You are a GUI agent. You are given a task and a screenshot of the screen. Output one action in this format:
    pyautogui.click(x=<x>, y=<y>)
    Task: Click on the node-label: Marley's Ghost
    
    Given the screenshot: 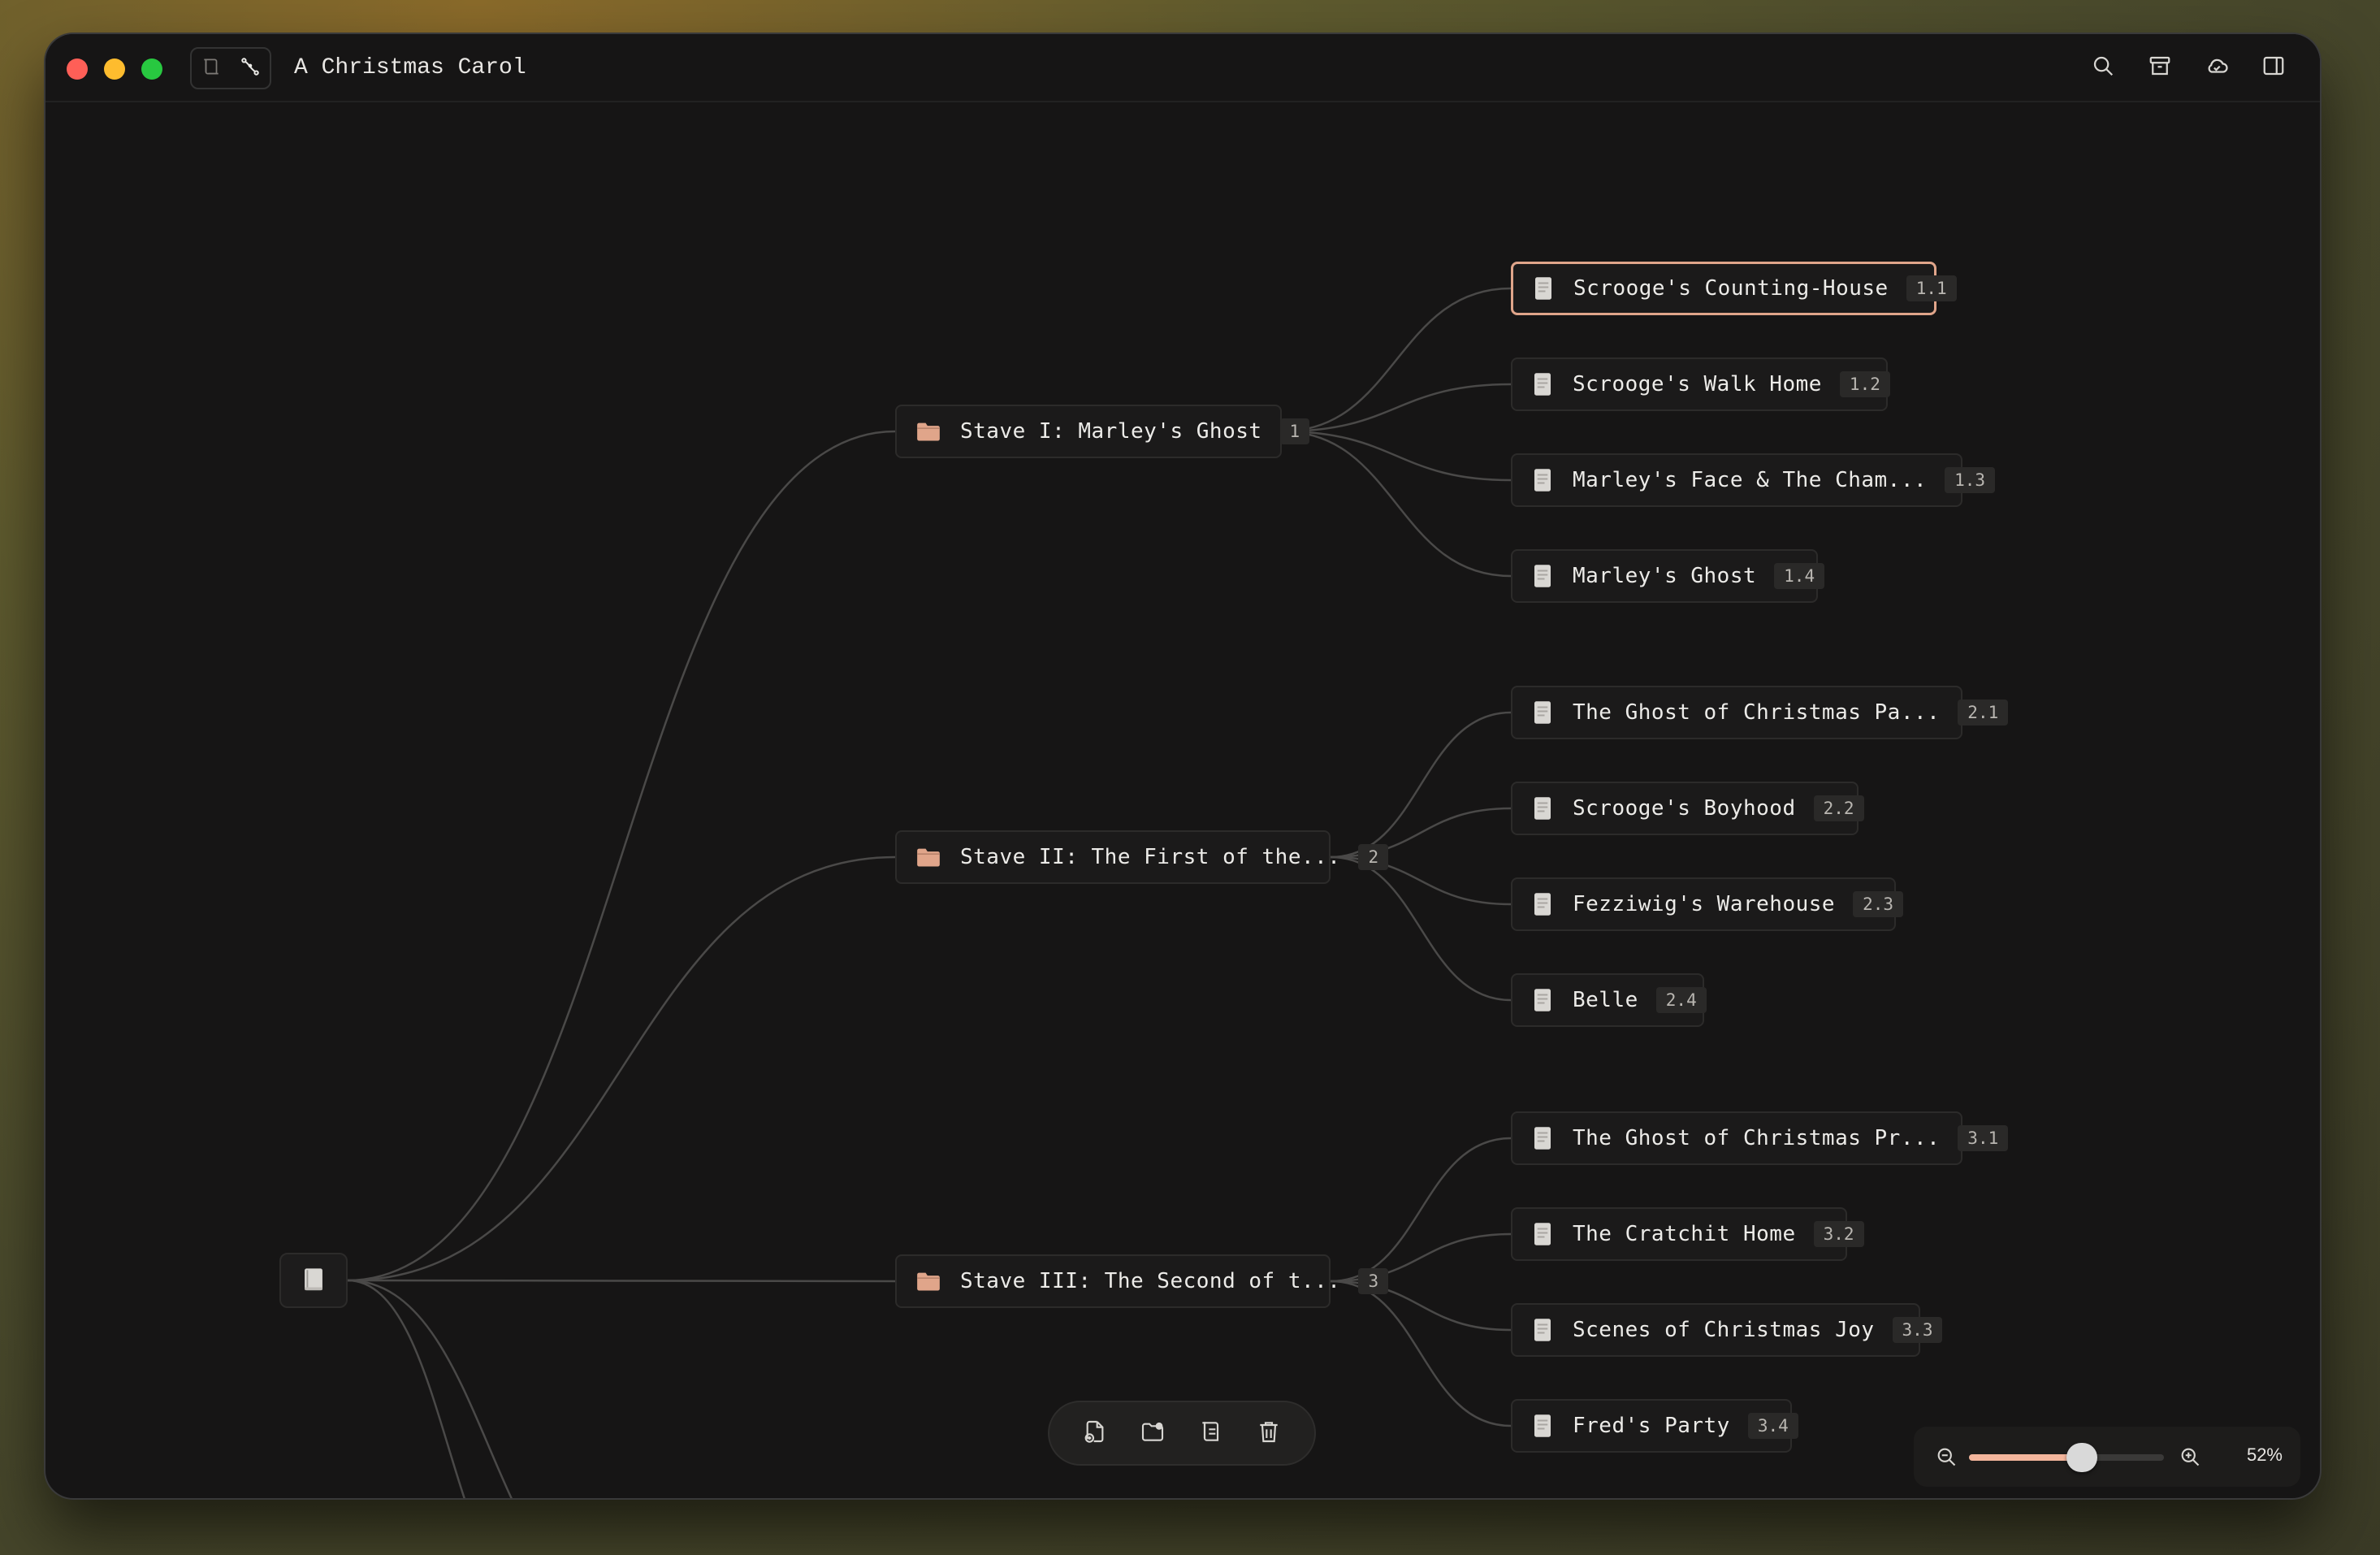 What is the action you would take?
    pyautogui.click(x=1665, y=576)
    